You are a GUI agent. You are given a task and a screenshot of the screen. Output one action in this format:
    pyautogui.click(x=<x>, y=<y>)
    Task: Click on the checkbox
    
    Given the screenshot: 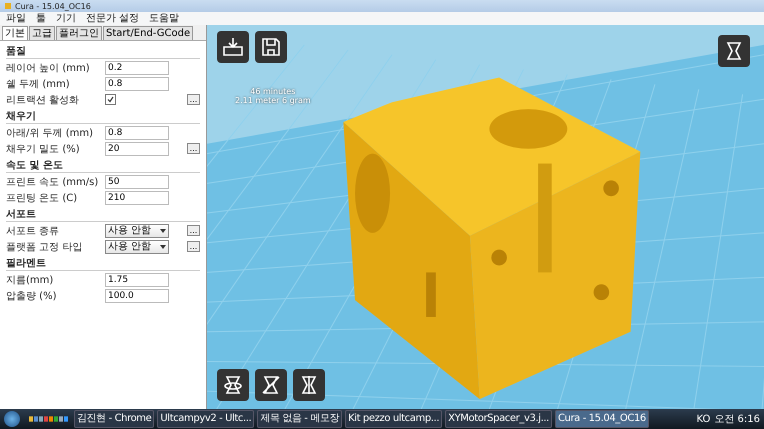 What is the action you would take?
    pyautogui.click(x=110, y=99)
    